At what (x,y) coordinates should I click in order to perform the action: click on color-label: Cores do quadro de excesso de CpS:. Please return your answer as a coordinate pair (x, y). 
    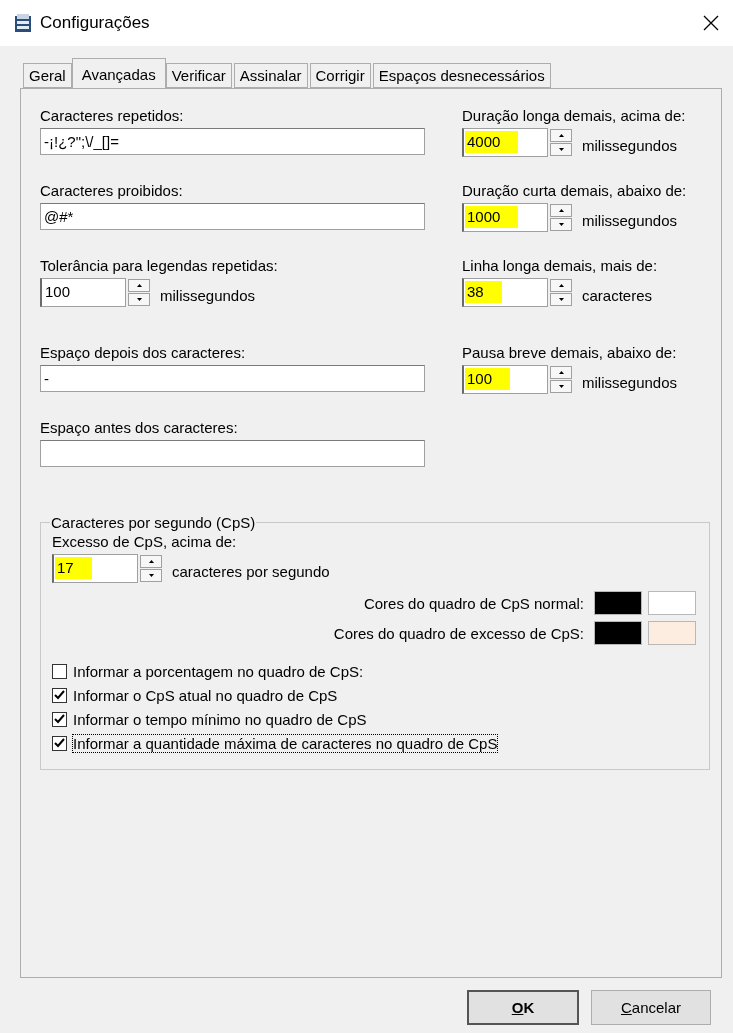
    Looking at the image, I should click on (458, 633).